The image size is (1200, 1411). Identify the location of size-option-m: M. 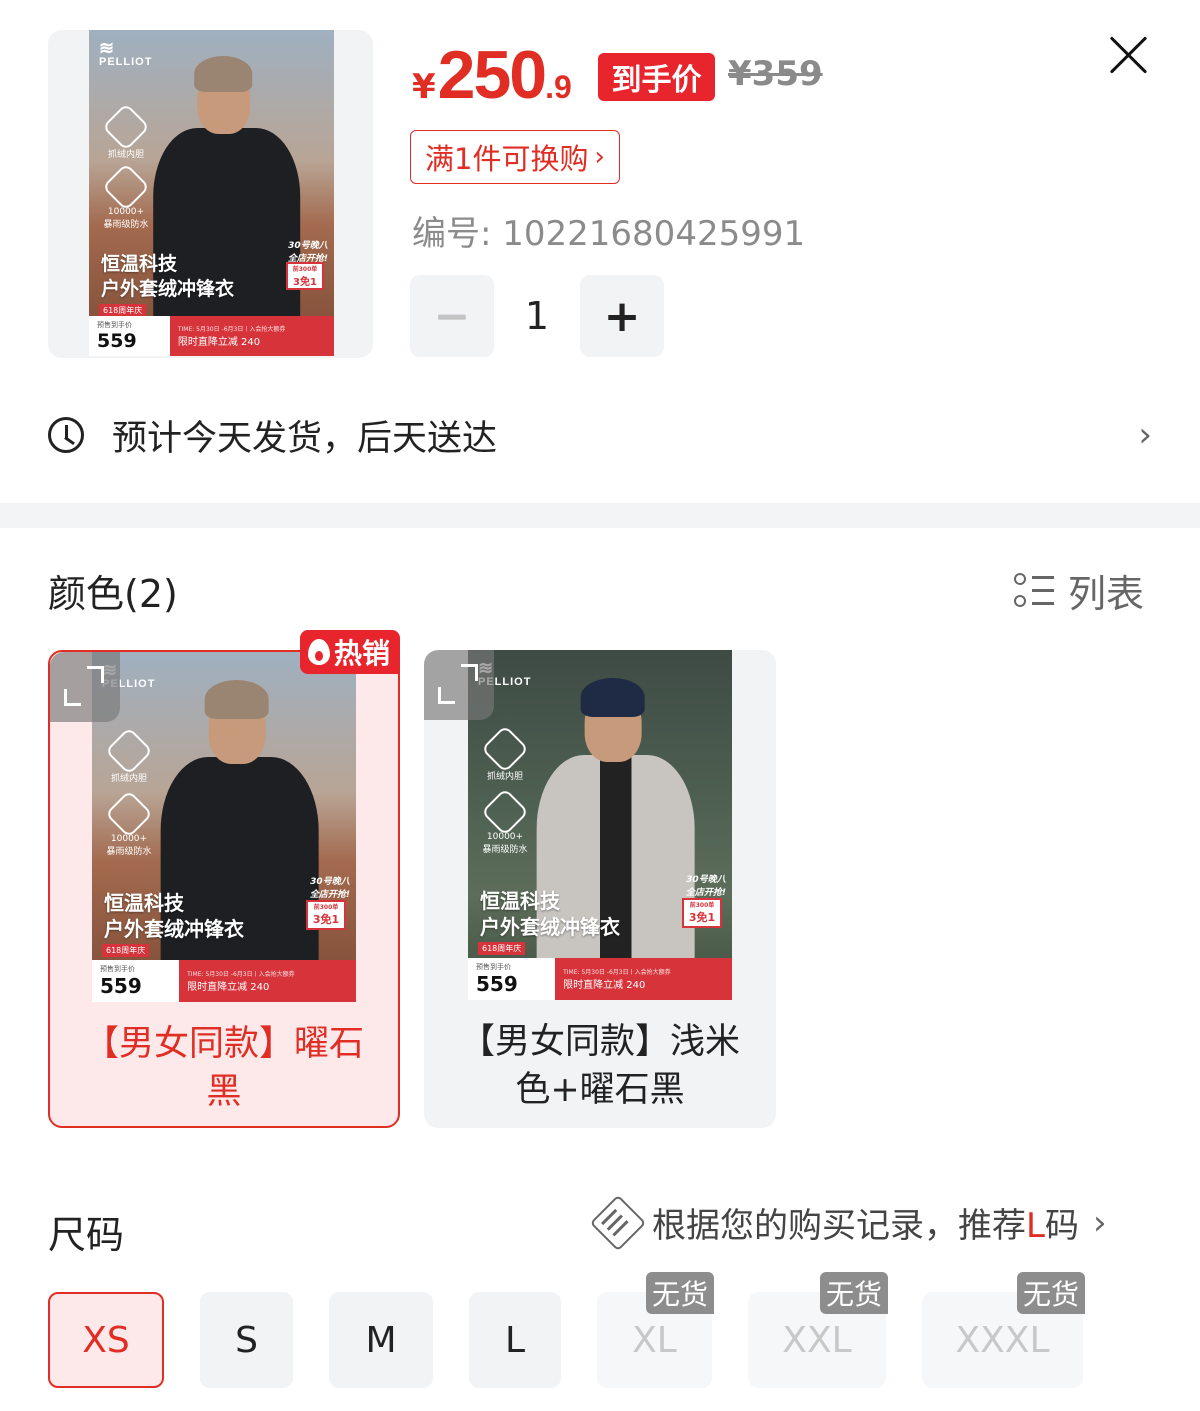
(381, 1340).